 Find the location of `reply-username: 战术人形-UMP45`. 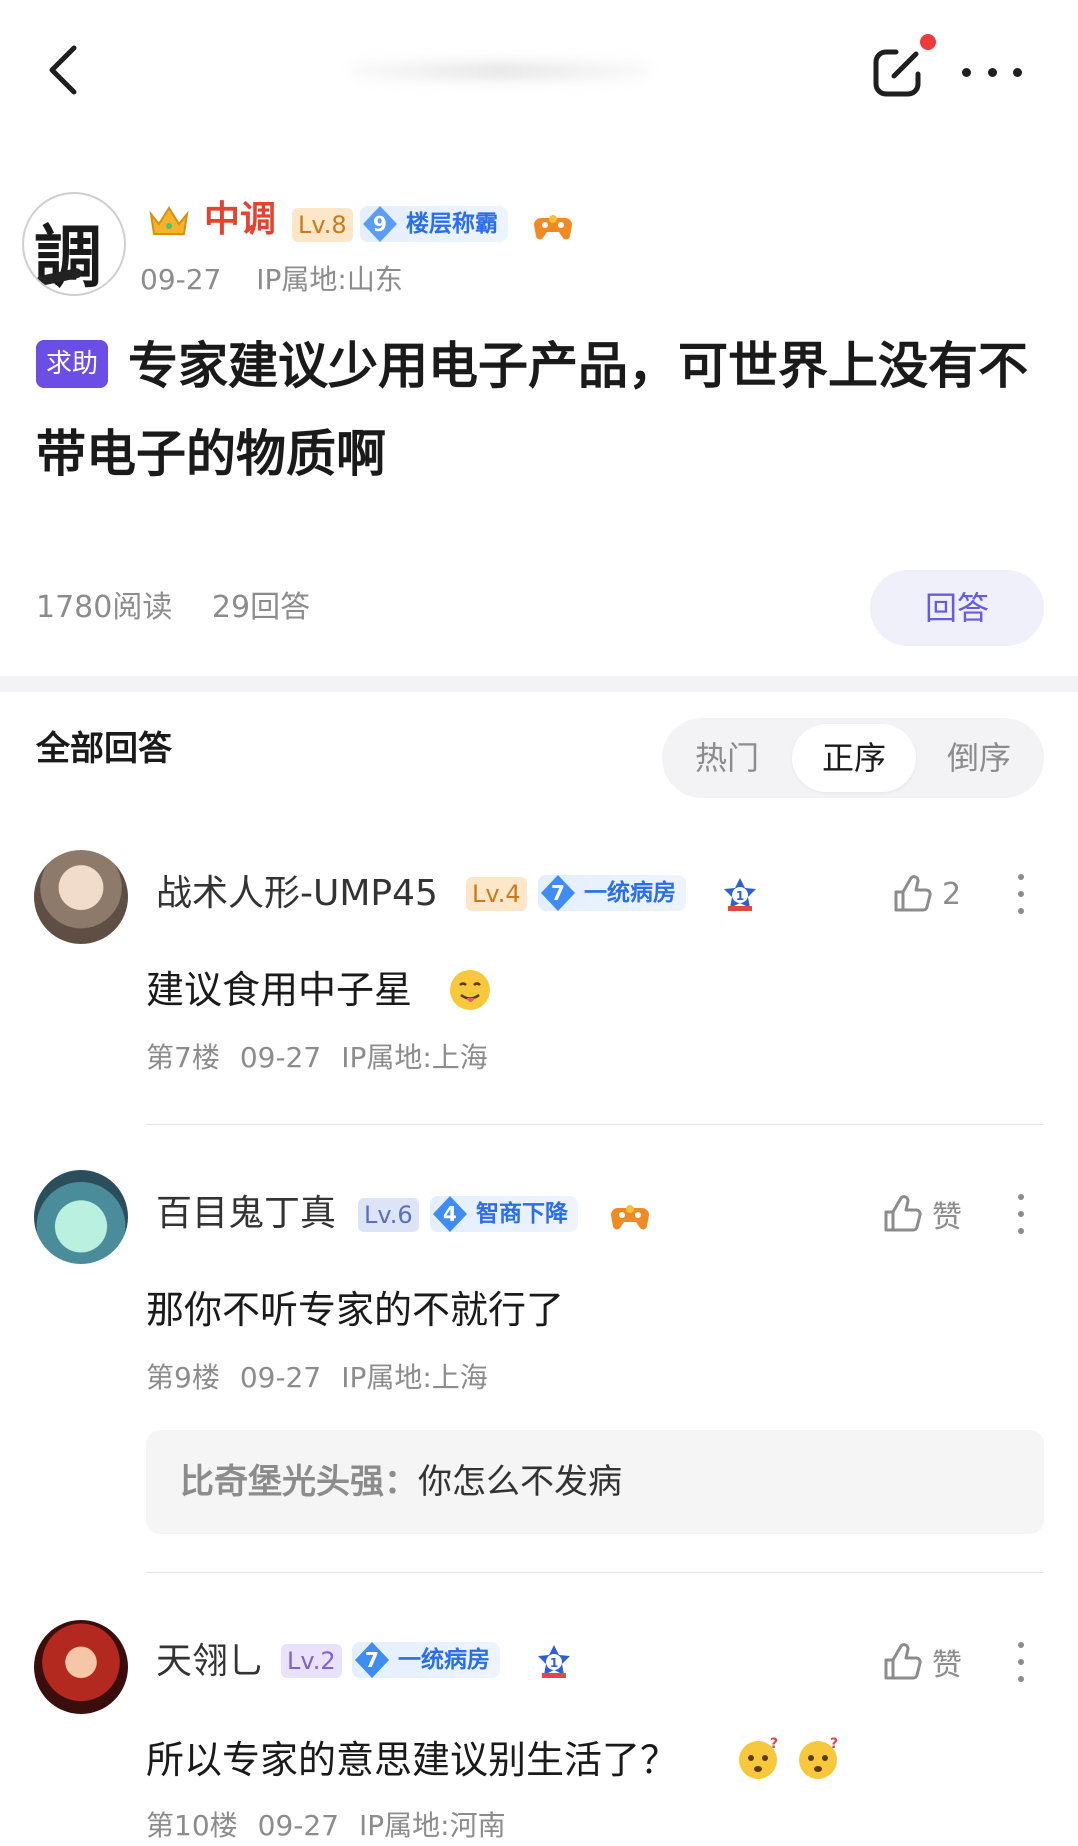

reply-username: 战术人形-UMP45 is located at coordinates (297, 894).